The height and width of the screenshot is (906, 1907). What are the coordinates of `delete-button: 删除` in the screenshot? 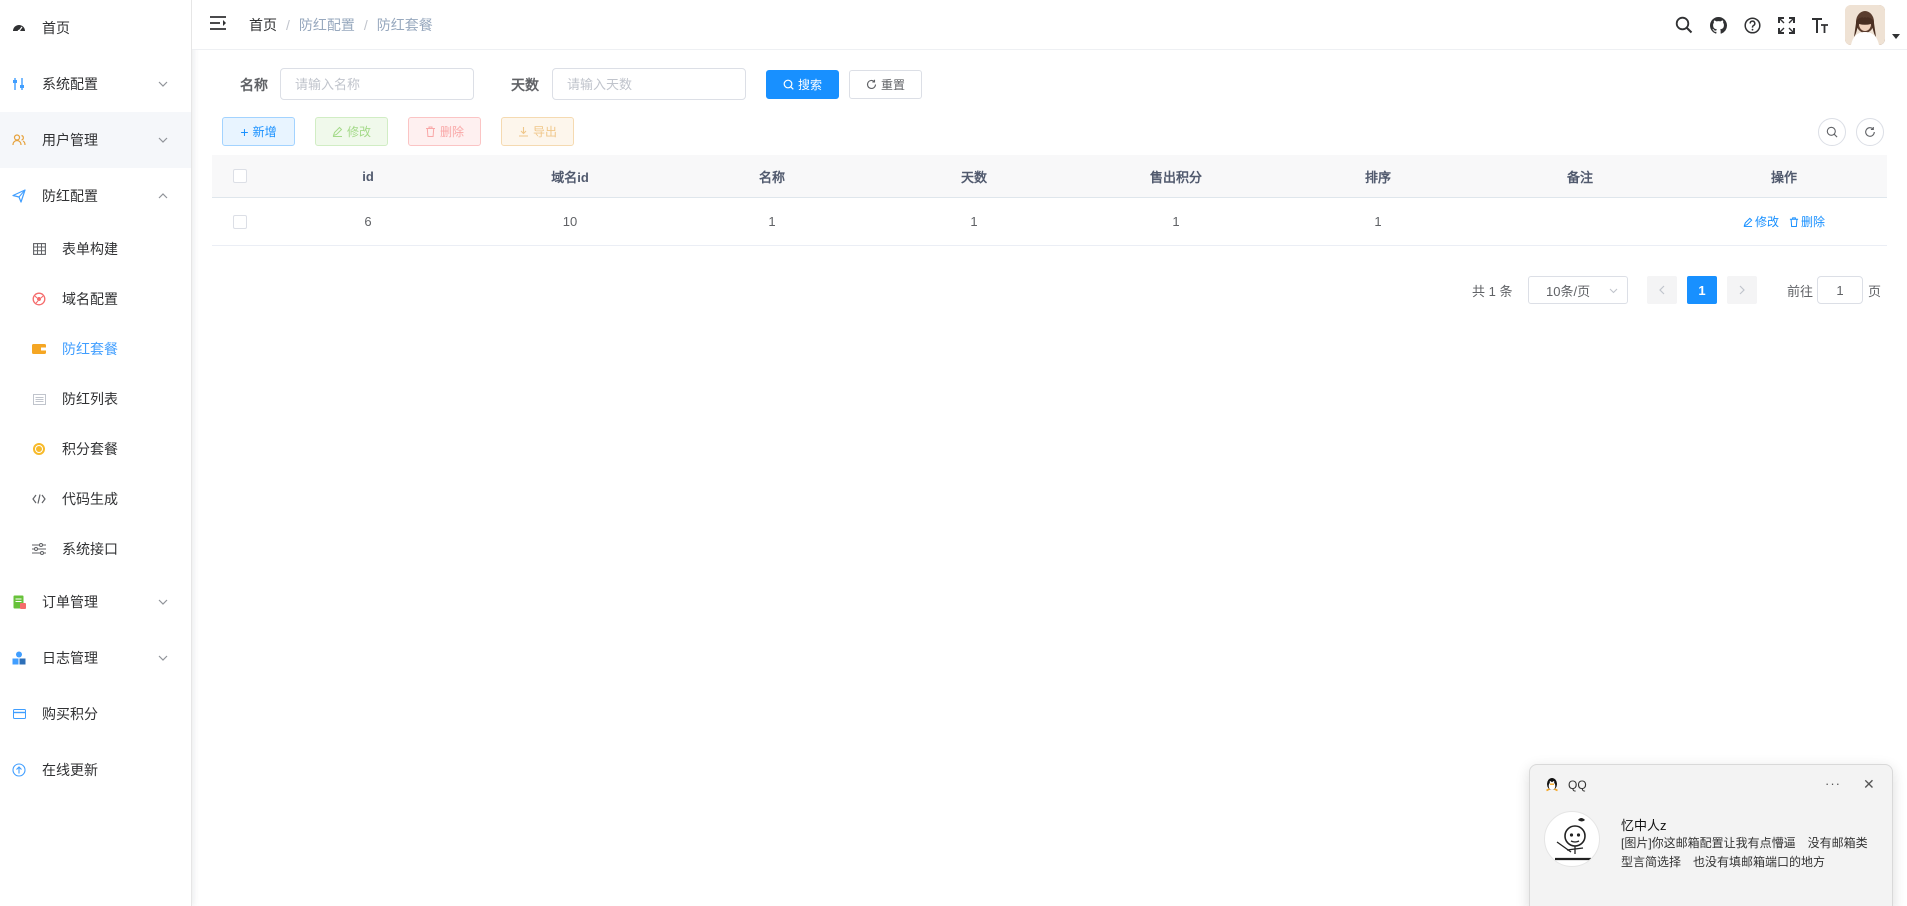 It's located at (444, 131).